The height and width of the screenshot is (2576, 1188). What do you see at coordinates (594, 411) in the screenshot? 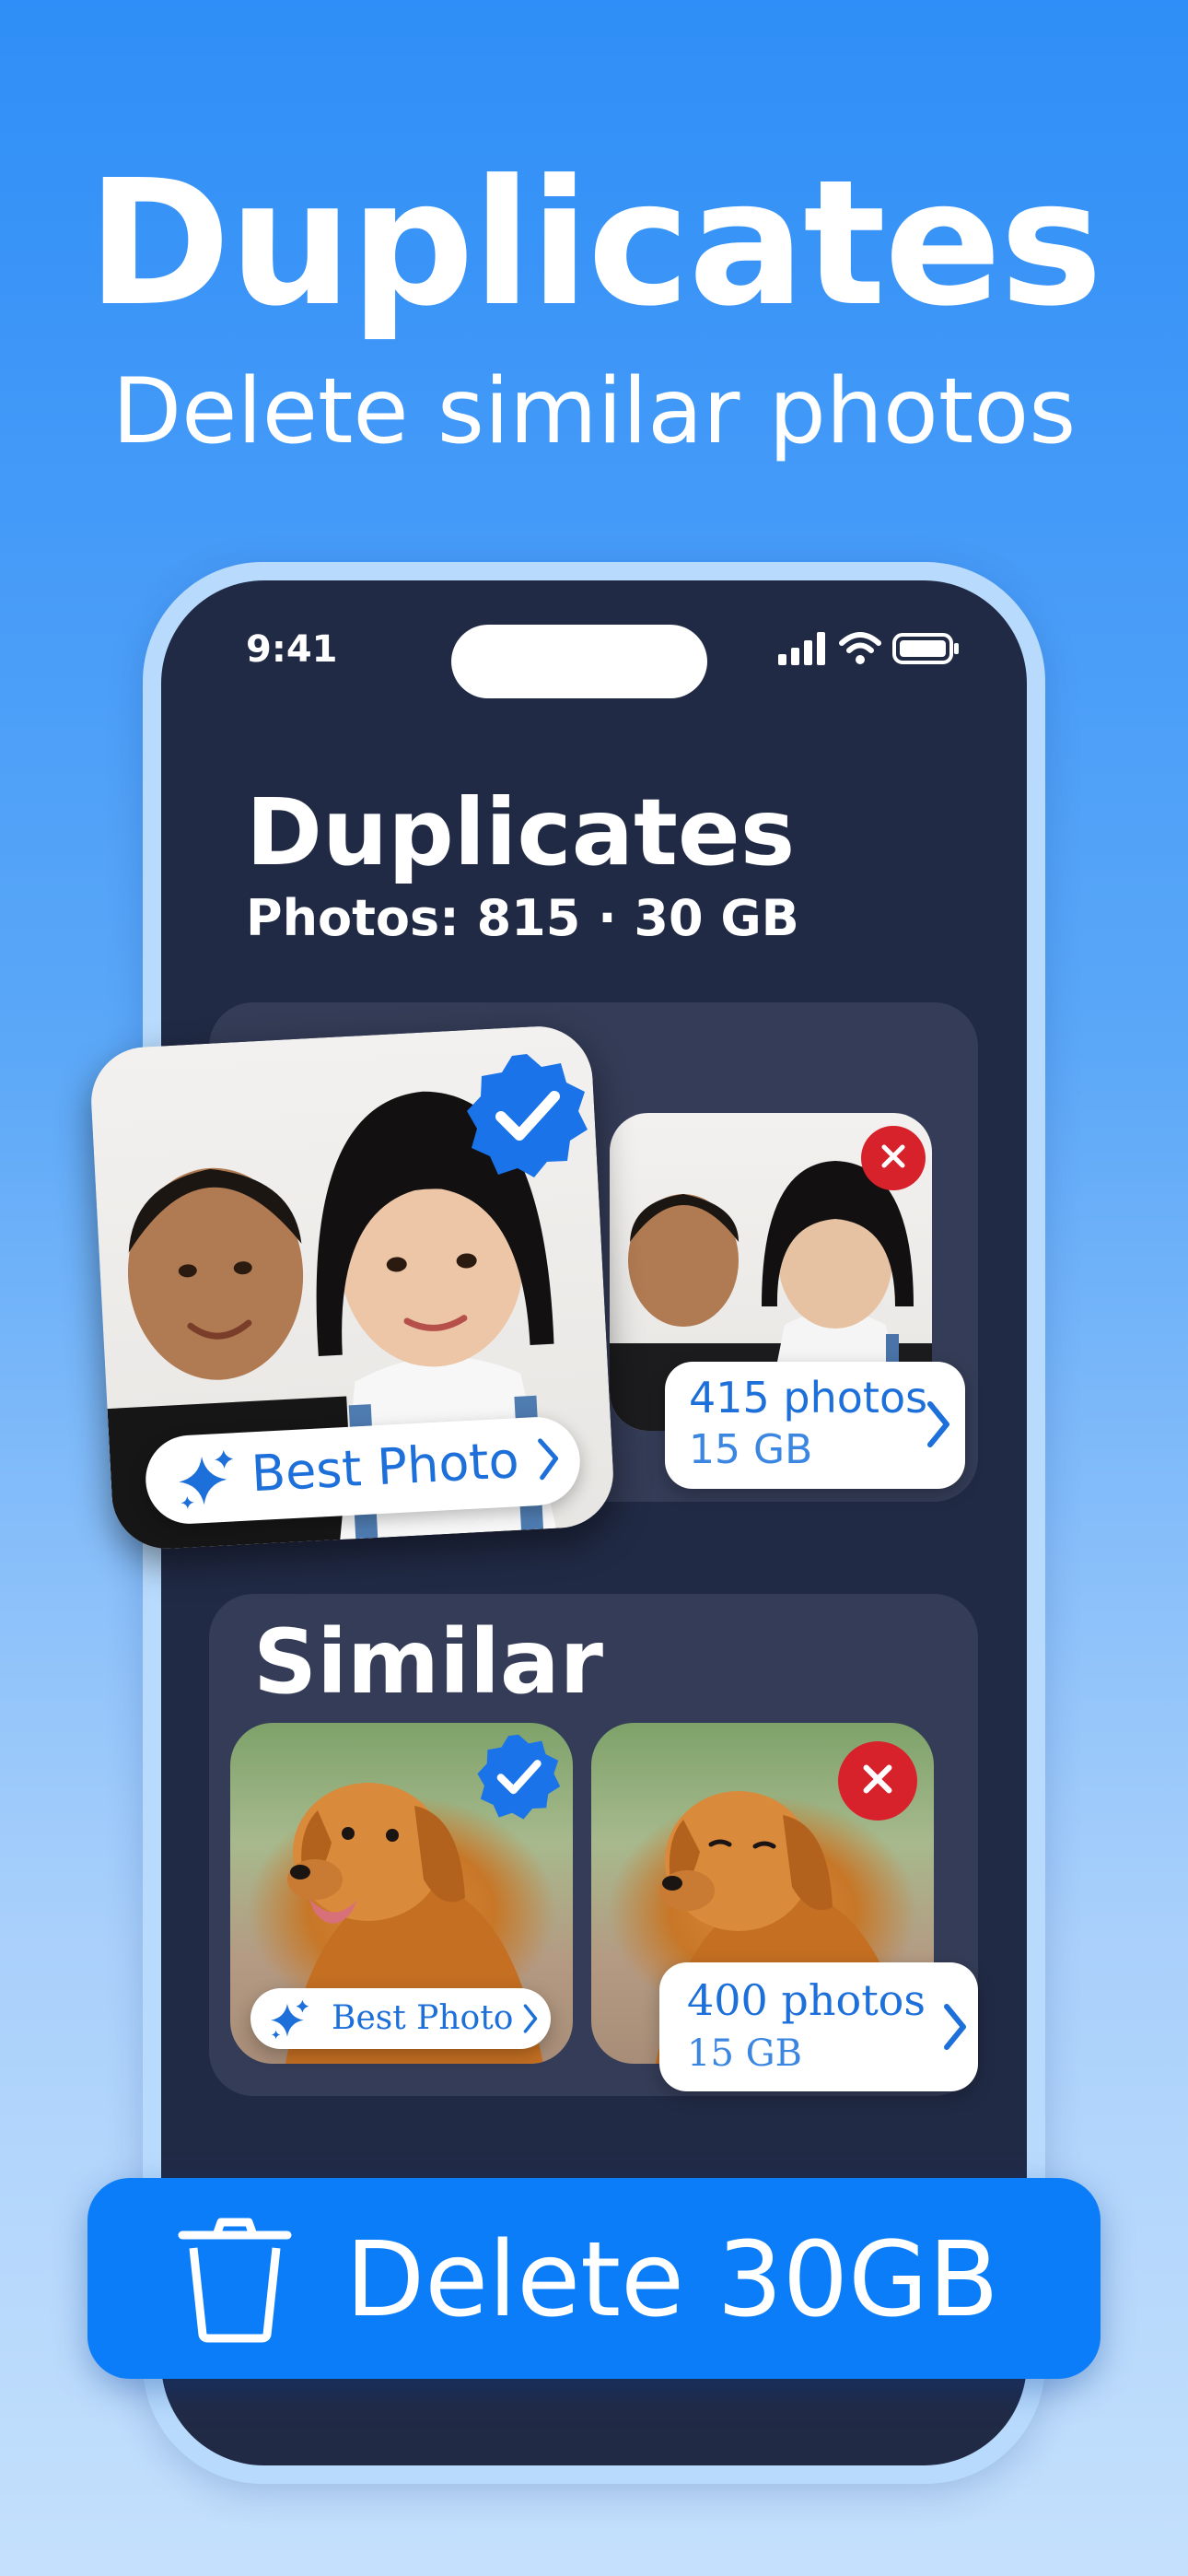
I see `hero-subtitle: Delete similar photos` at bounding box center [594, 411].